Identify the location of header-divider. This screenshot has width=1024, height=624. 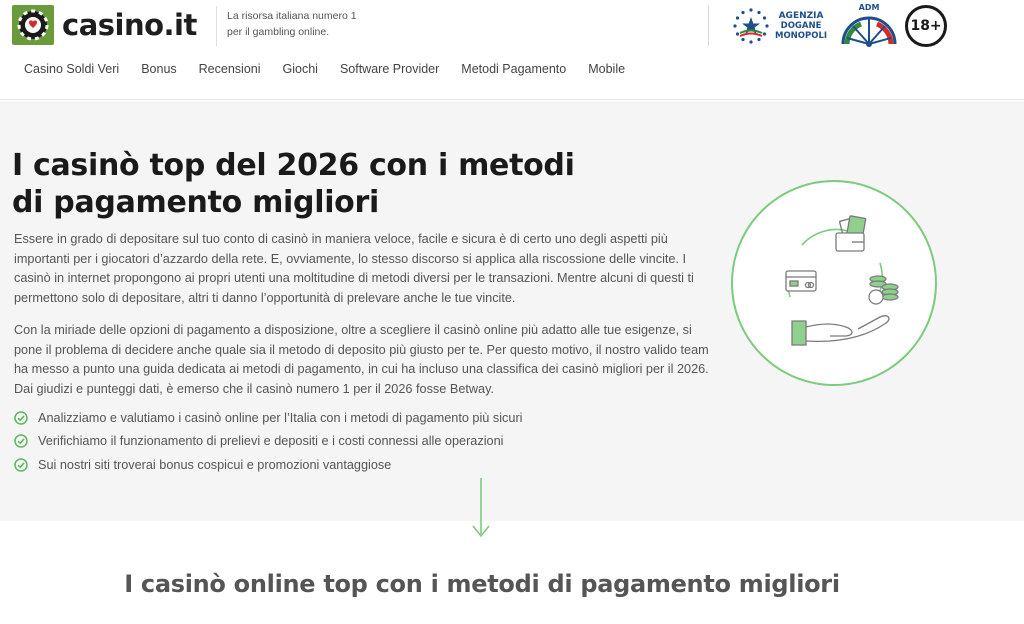
(216, 26).